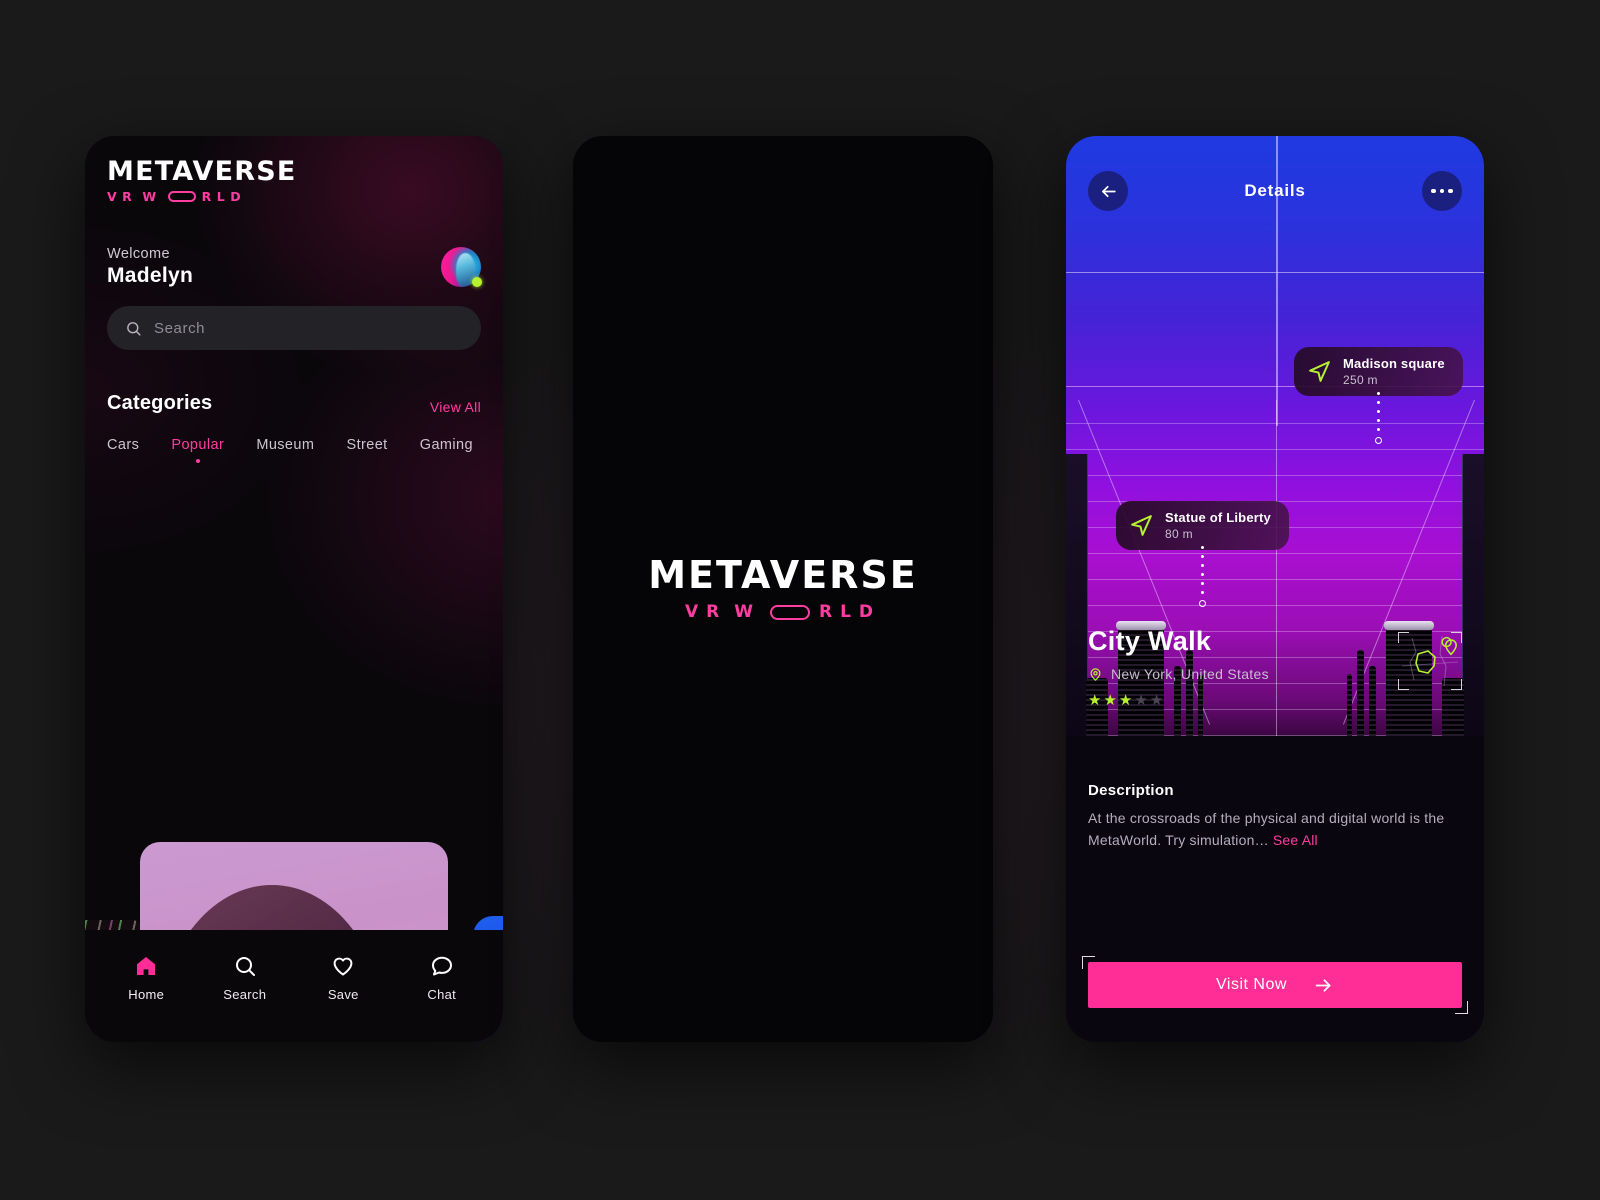 The height and width of the screenshot is (1200, 1600). Describe the element at coordinates (1218, 525) in the screenshot. I see `map-pin-text-liberty: Statue of Liberty 80 m` at that location.